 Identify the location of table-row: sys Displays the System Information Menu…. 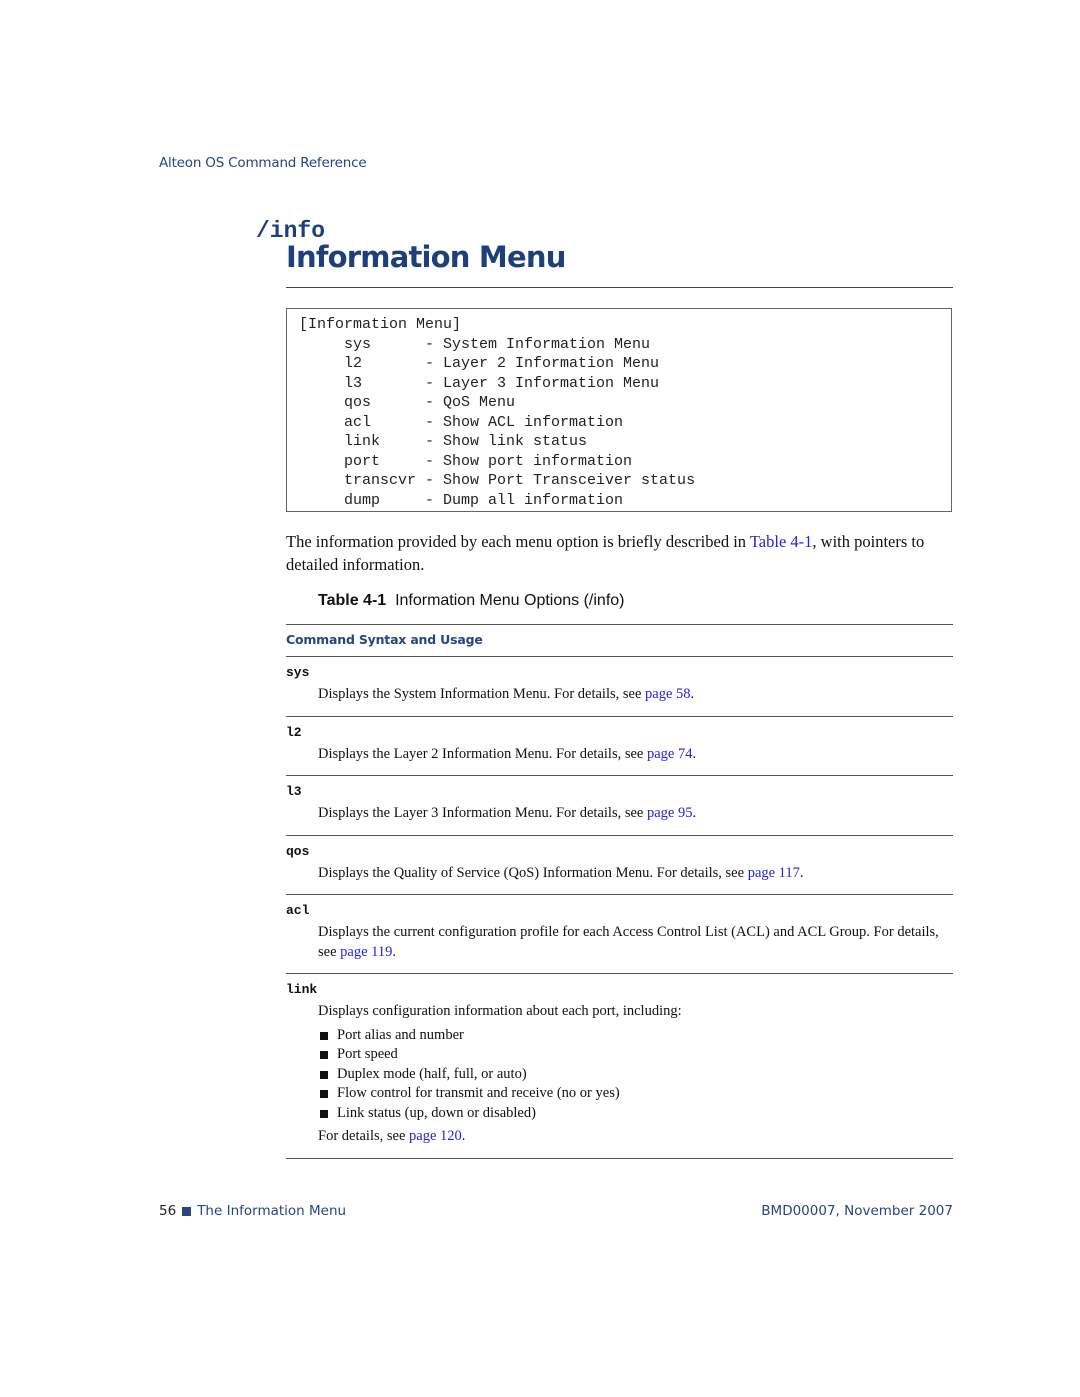
(619, 686).